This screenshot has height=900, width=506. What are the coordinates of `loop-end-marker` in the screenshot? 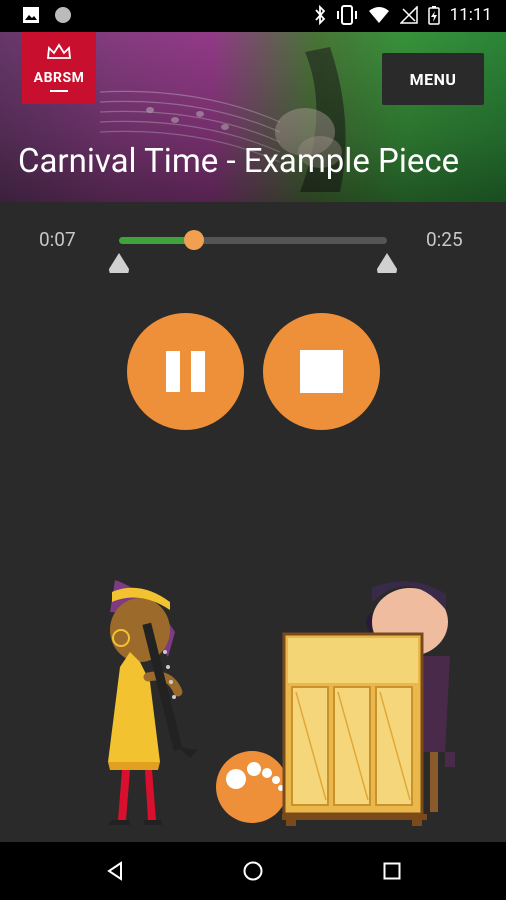 It's located at (387, 262).